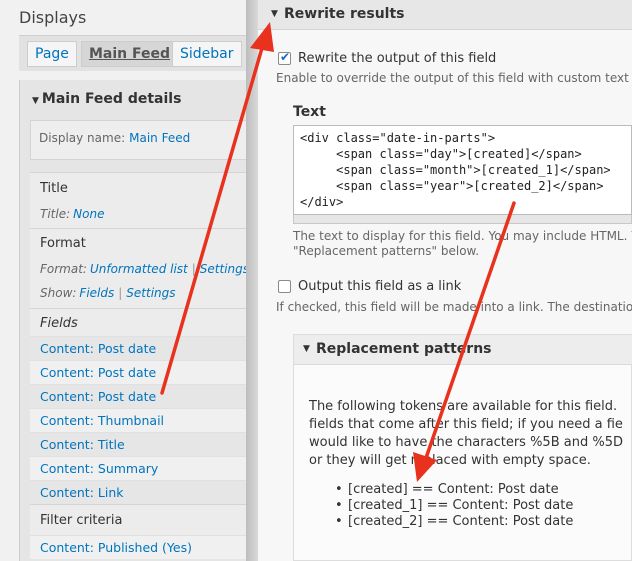  What do you see at coordinates (54, 188) in the screenshot?
I see `title-section-heading: Title` at bounding box center [54, 188].